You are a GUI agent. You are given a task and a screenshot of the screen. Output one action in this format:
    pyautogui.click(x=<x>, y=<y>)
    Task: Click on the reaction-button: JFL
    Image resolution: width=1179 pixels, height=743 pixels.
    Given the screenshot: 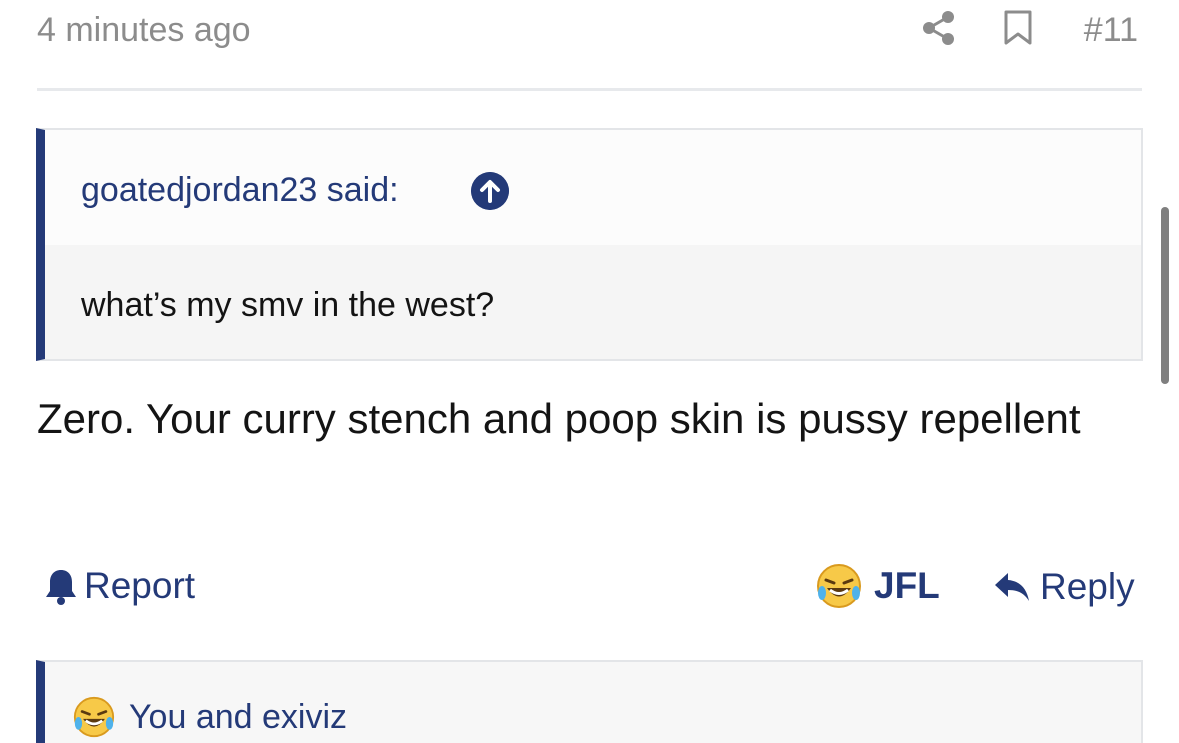 What is the action you would take?
    pyautogui.click(x=878, y=586)
    